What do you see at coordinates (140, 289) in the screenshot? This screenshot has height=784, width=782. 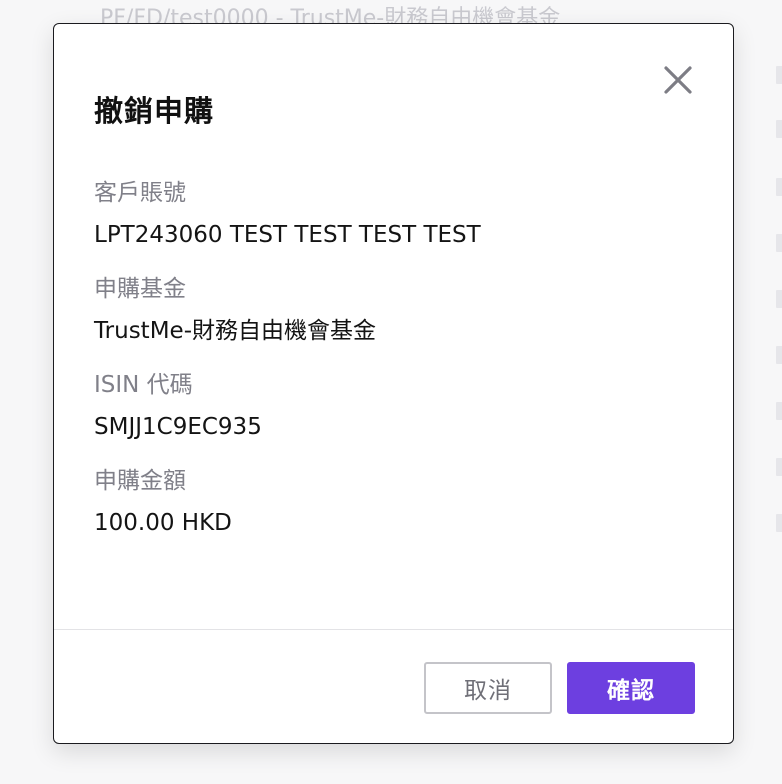 I see `field-label: 申購基金` at bounding box center [140, 289].